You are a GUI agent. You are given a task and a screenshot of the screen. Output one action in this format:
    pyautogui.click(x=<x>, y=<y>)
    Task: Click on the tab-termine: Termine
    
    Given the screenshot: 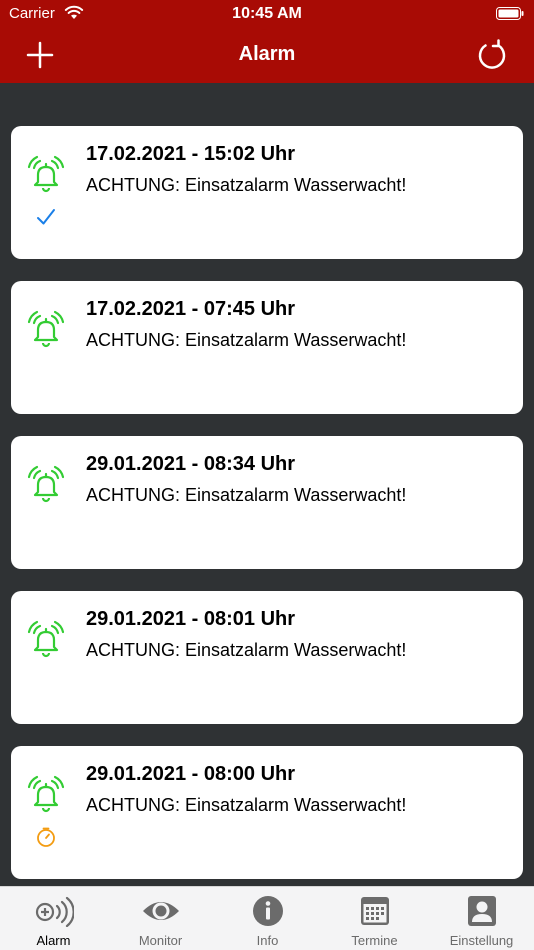 What is the action you would take?
    pyautogui.click(x=374, y=918)
    